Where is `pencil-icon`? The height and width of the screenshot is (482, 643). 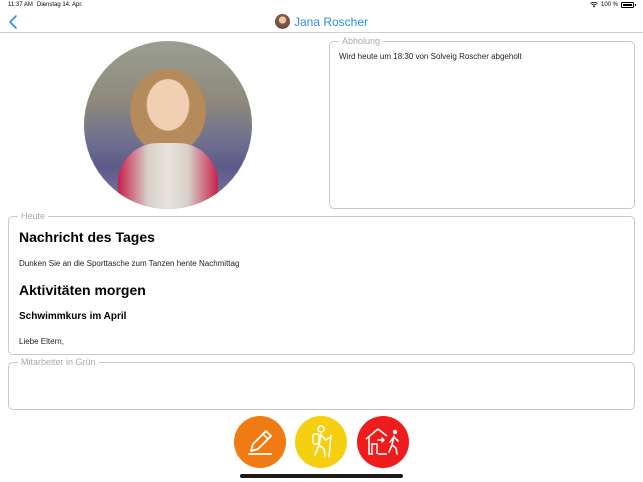
pencil-icon is located at coordinates (260, 442).